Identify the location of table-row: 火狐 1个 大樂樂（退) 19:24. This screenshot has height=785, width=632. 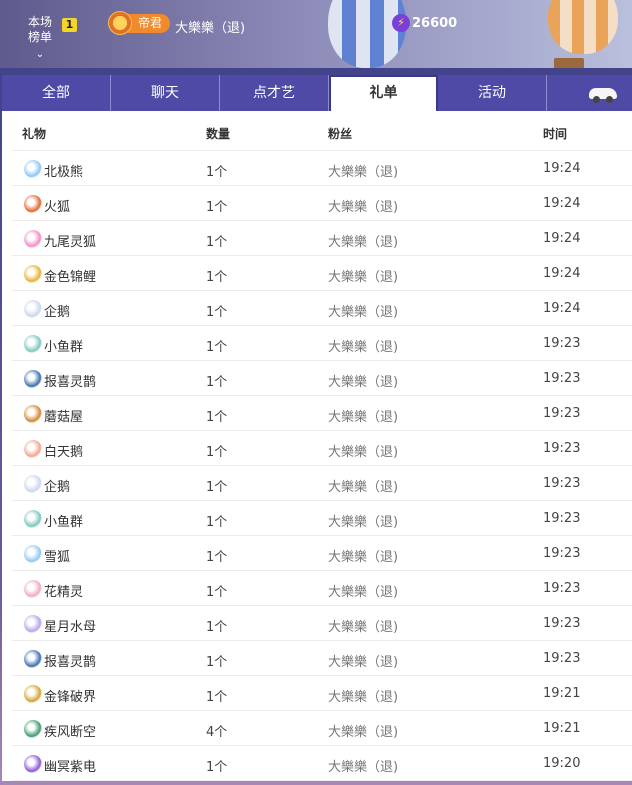
(322, 203).